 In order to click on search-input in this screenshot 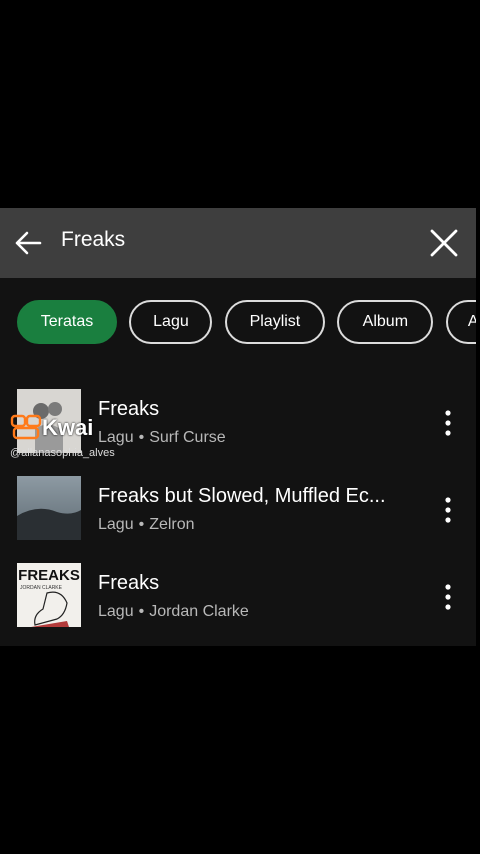, I will do `click(231, 240)`.